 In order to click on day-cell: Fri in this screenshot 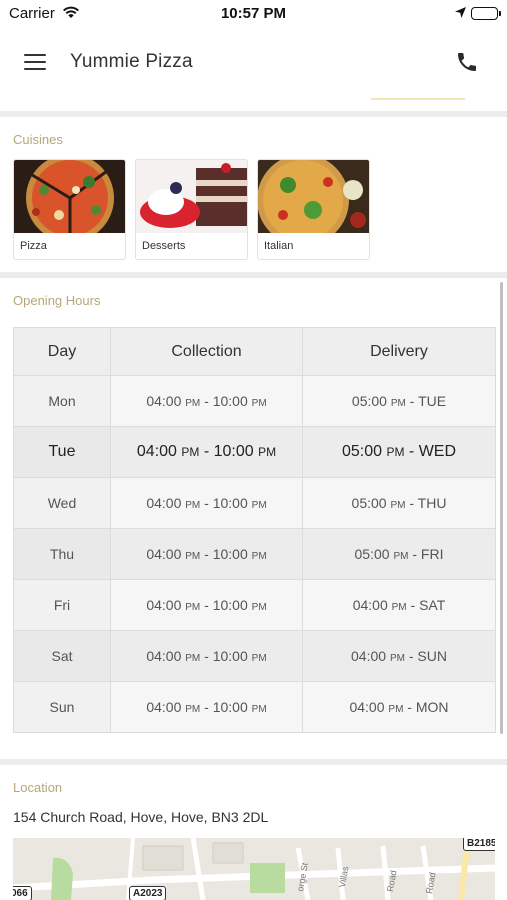, I will do `click(62, 605)`.